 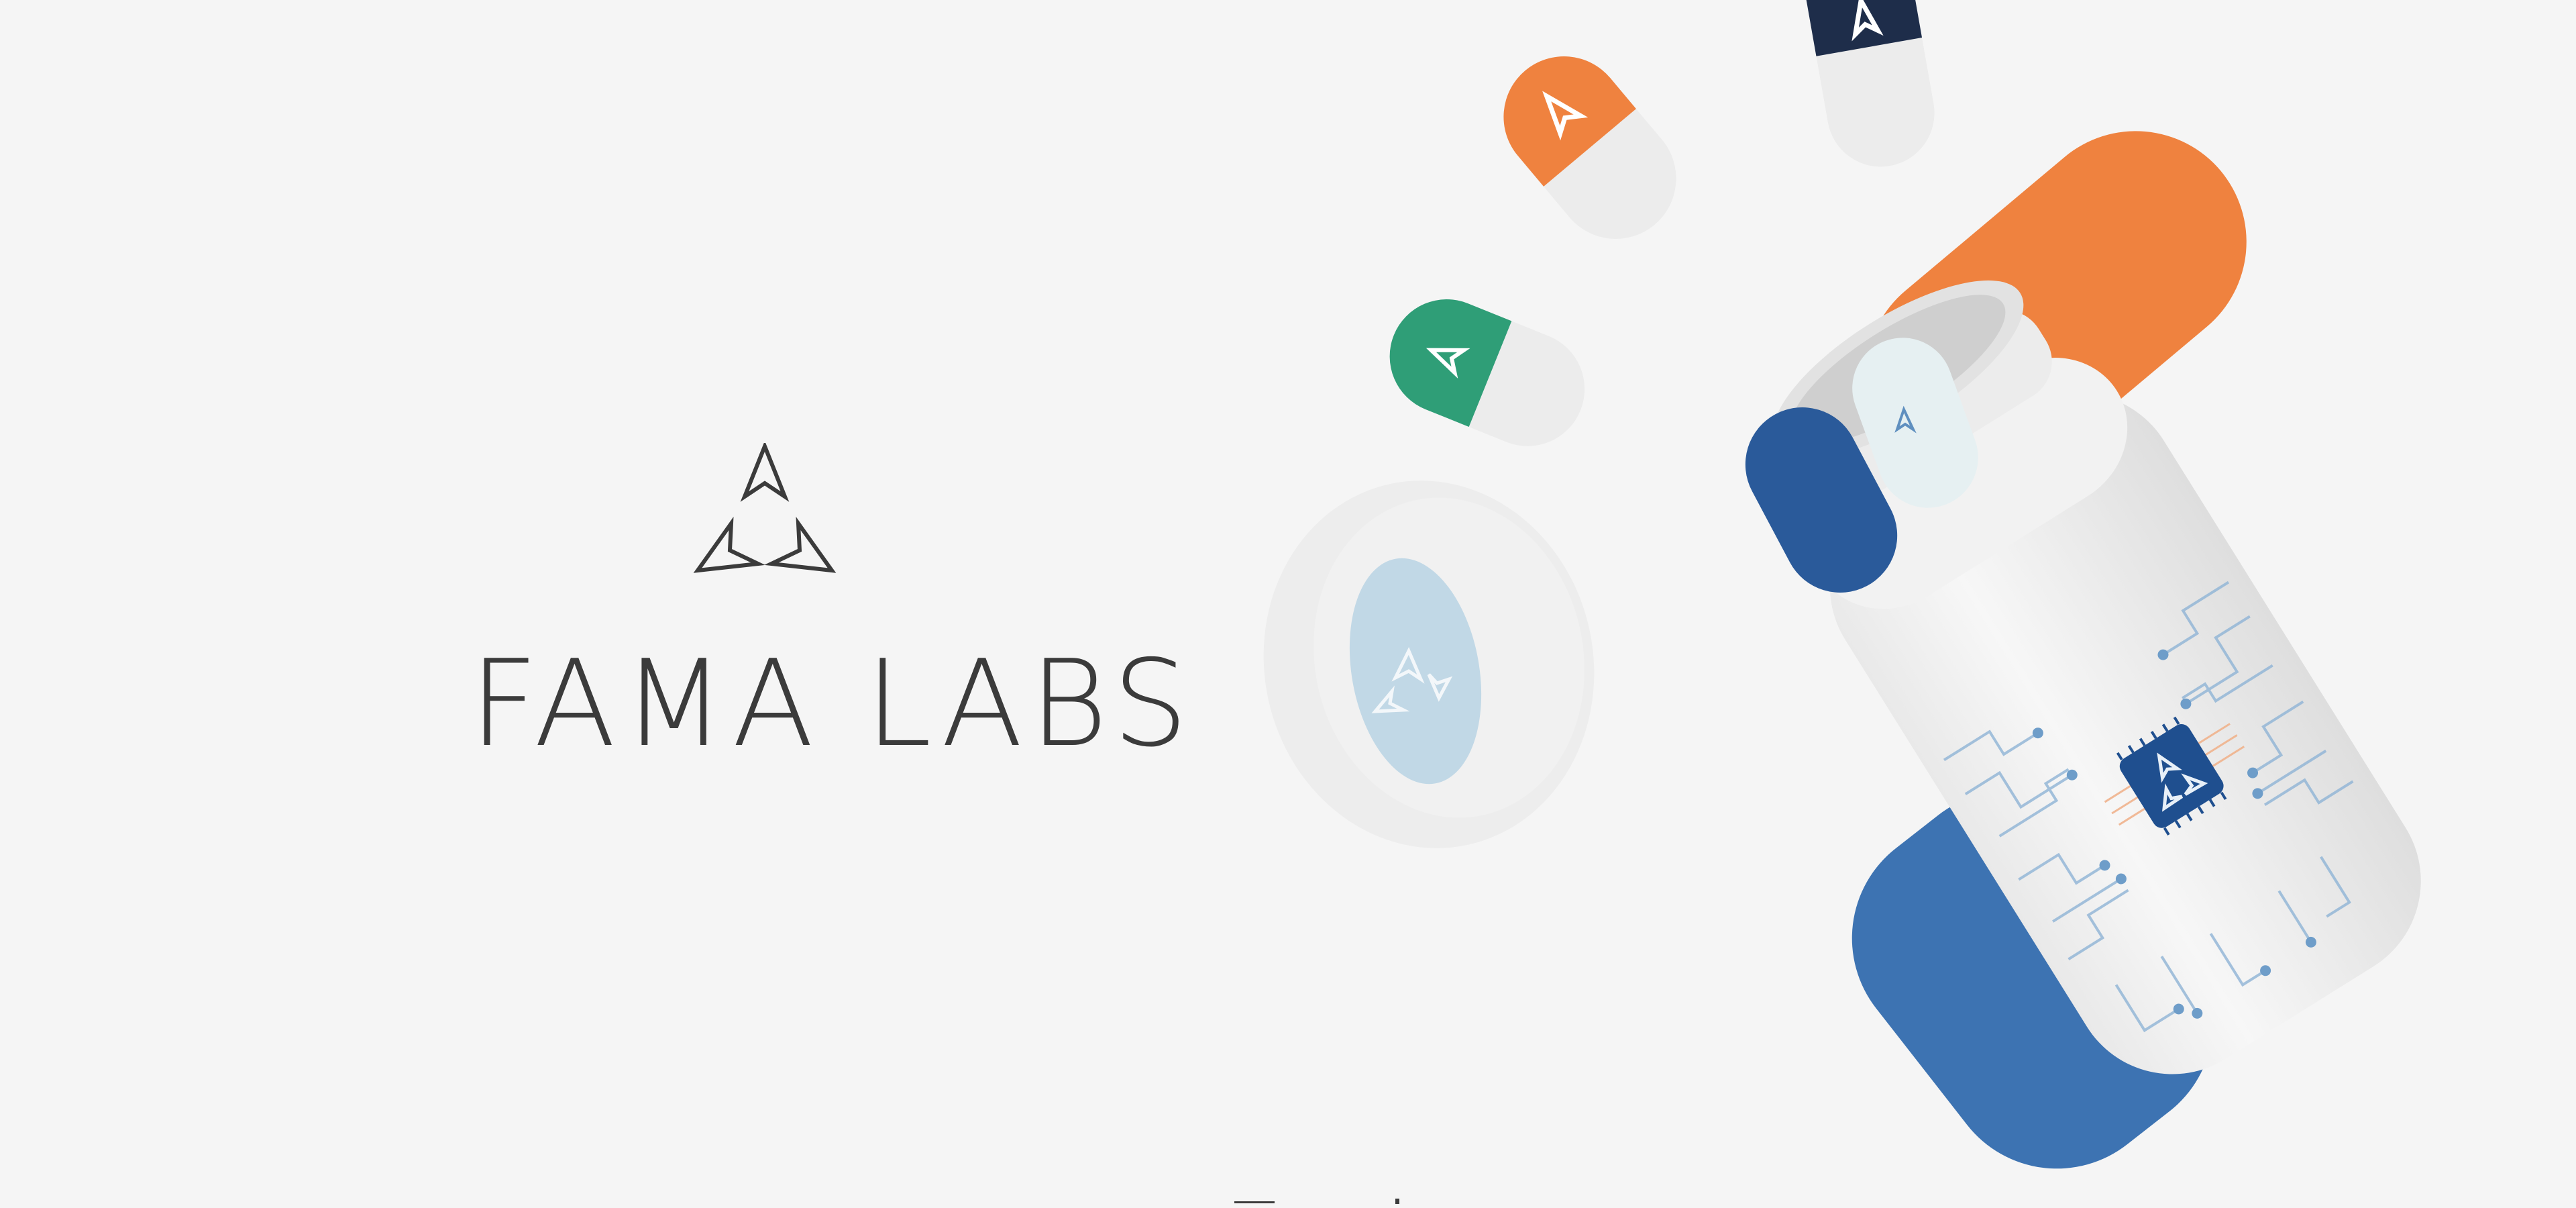 I want to click on bottom-edge-mark, so click(x=1316, y=1201).